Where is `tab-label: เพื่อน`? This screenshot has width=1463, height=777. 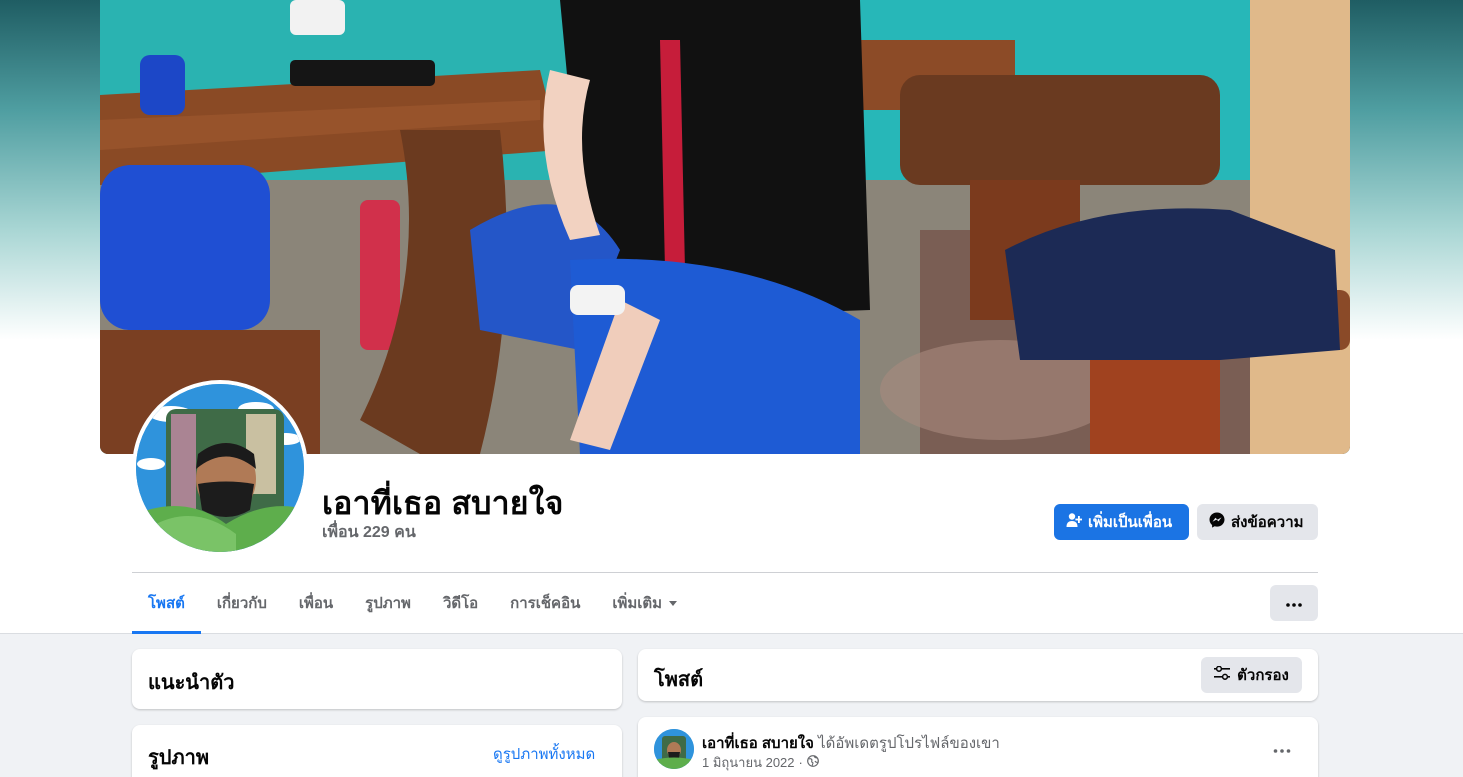 tab-label: เพื่อน is located at coordinates (316, 603).